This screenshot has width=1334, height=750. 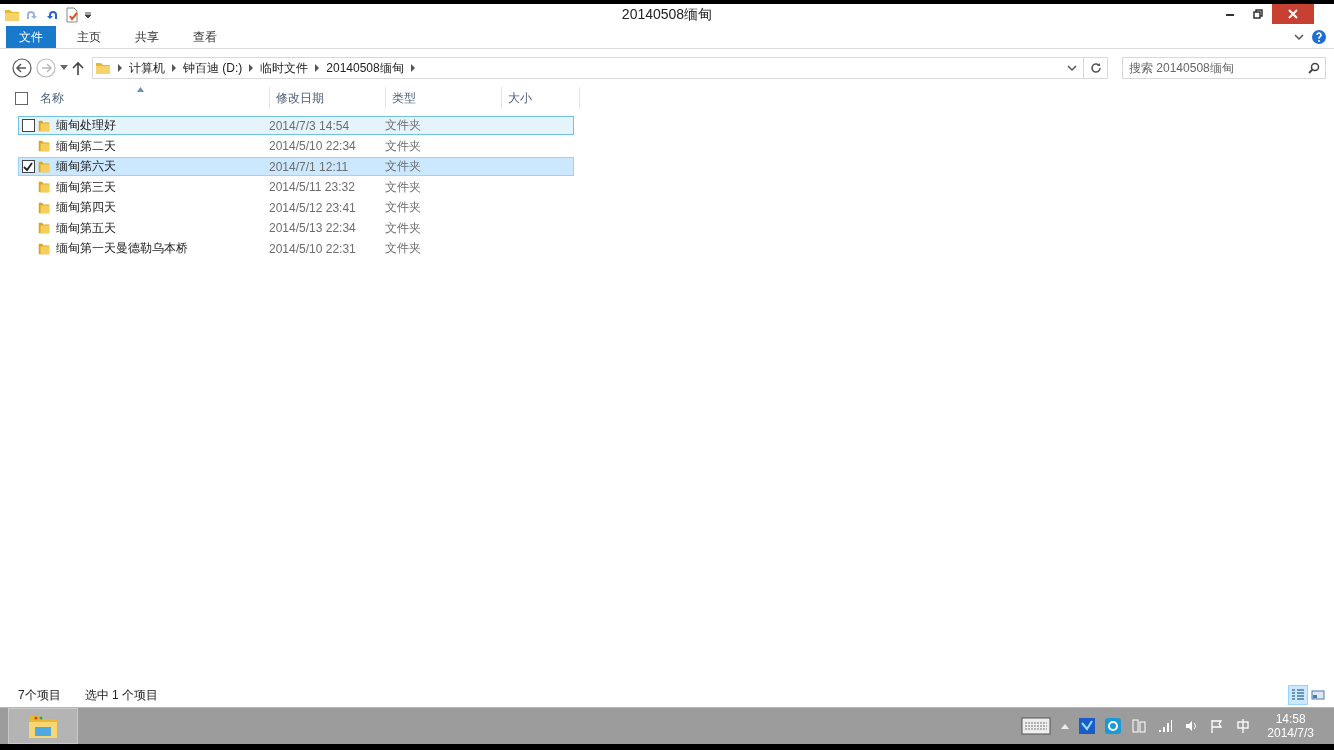 I want to click on modified-date: 2014/7/1 12:11, so click(x=309, y=166).